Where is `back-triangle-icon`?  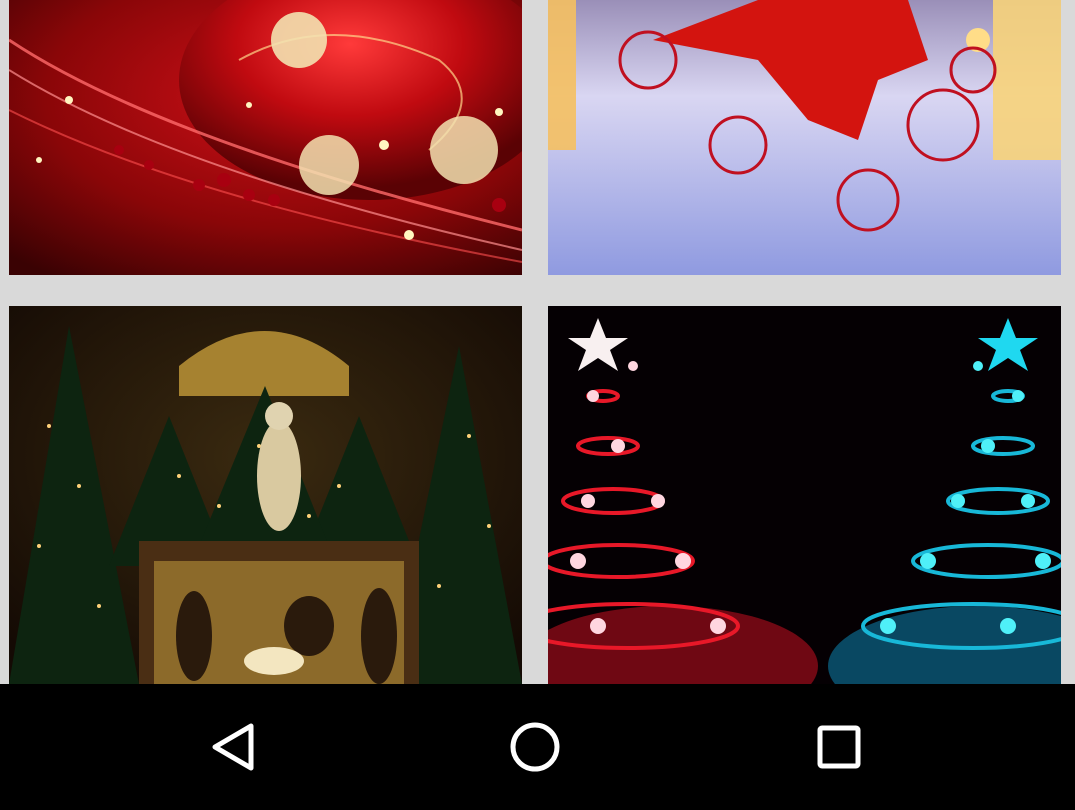
back-triangle-icon is located at coordinates (233, 747).